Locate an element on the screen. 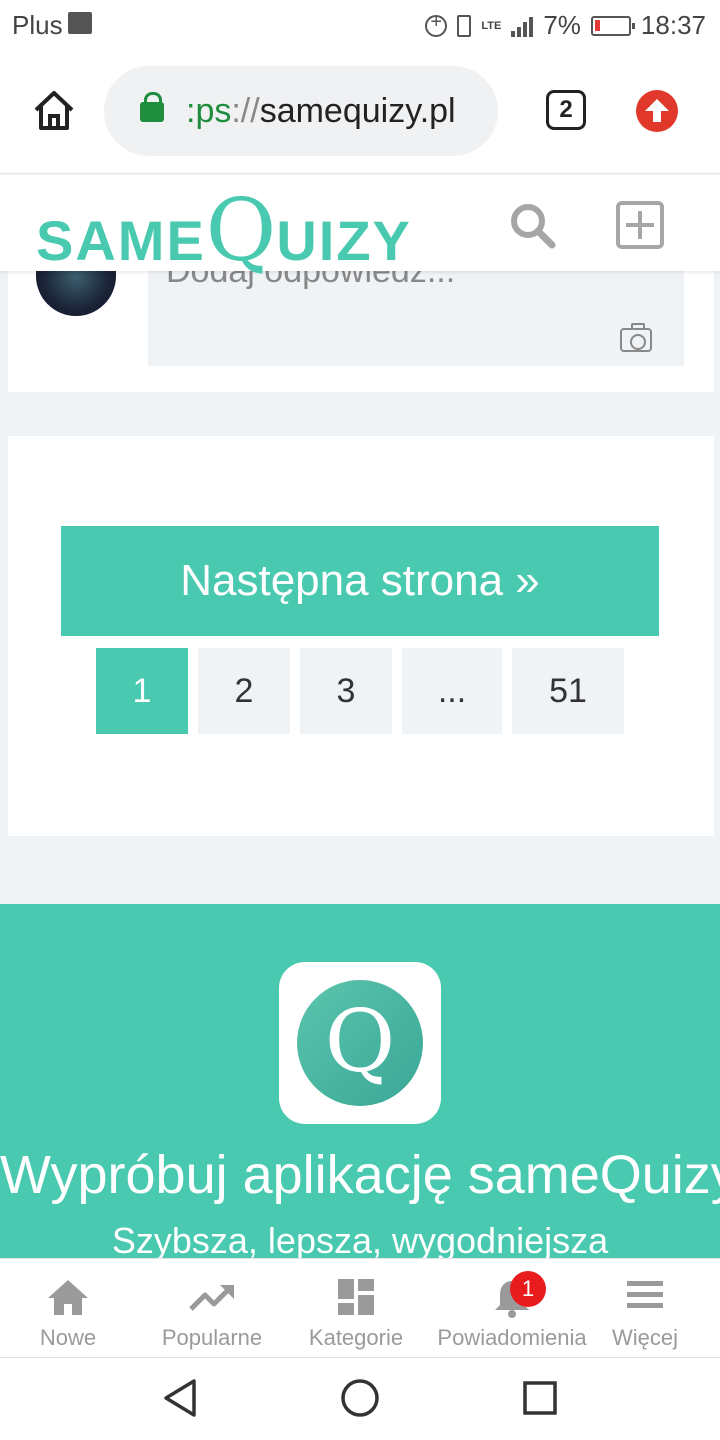 This screenshot has width=720, height=1440. home-button is located at coordinates (54, 110).